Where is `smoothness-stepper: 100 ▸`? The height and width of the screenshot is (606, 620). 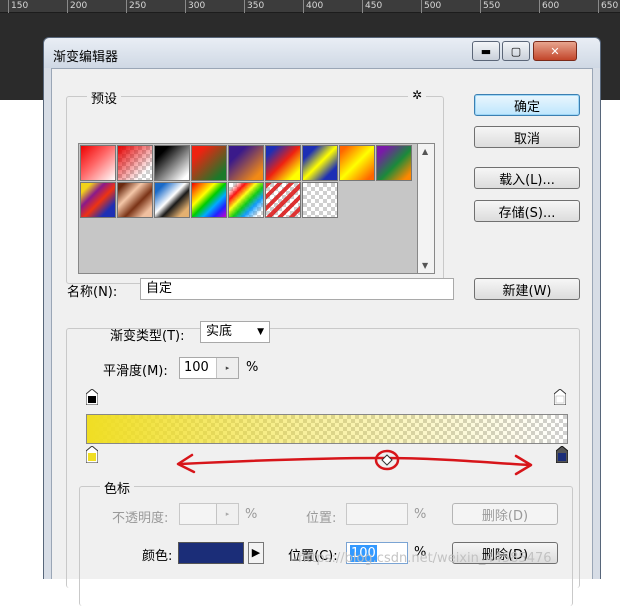
smoothness-stepper: 100 ▸ is located at coordinates (209, 368).